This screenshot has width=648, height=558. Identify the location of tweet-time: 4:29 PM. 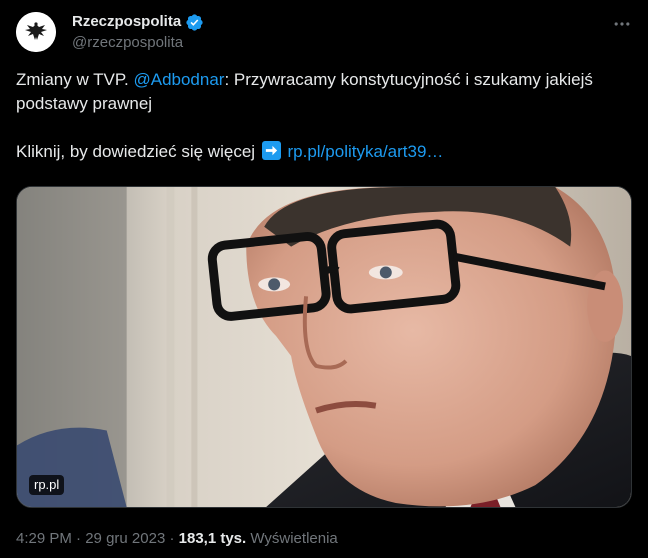
(44, 538).